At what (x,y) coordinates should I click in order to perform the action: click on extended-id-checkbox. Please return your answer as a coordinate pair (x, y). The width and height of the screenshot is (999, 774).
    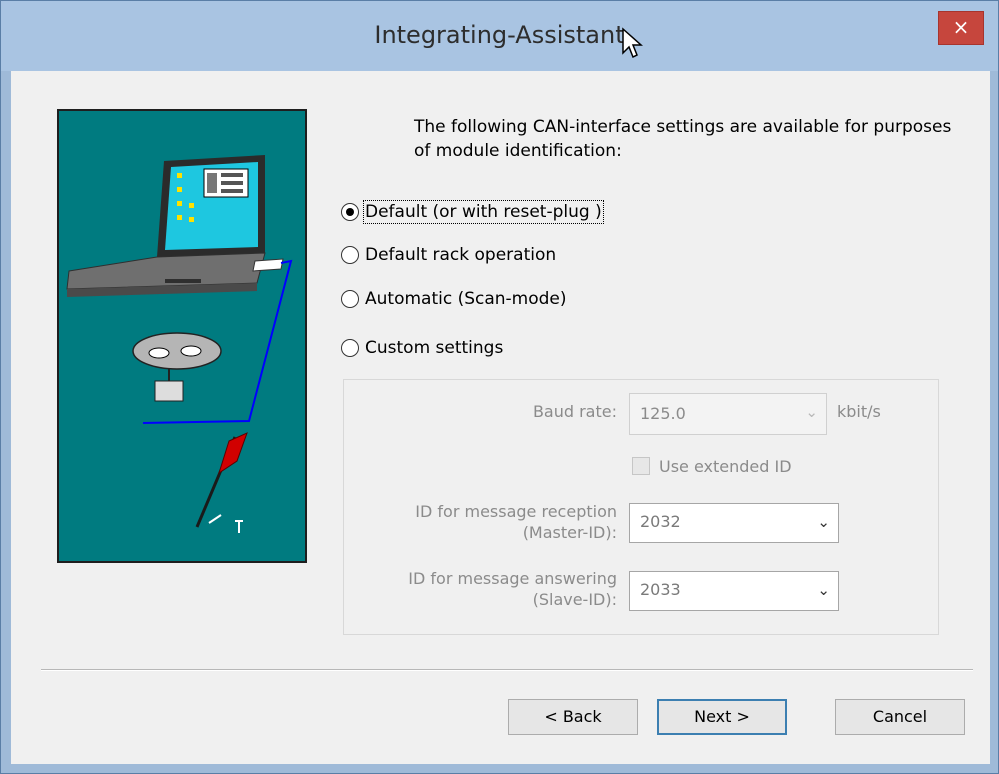
    Looking at the image, I should click on (641, 466).